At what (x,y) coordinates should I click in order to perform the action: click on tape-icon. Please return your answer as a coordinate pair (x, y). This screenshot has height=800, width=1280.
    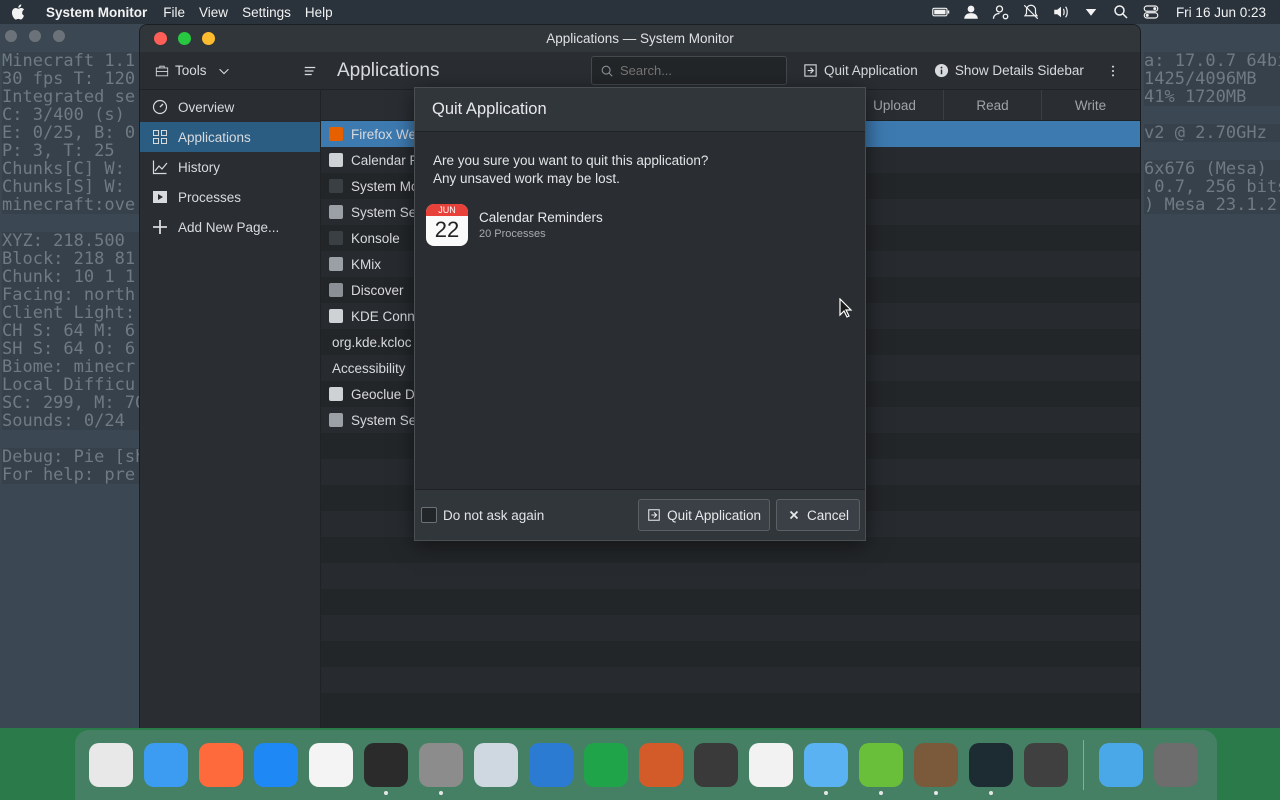
    Looking at the image, I should click on (716, 765).